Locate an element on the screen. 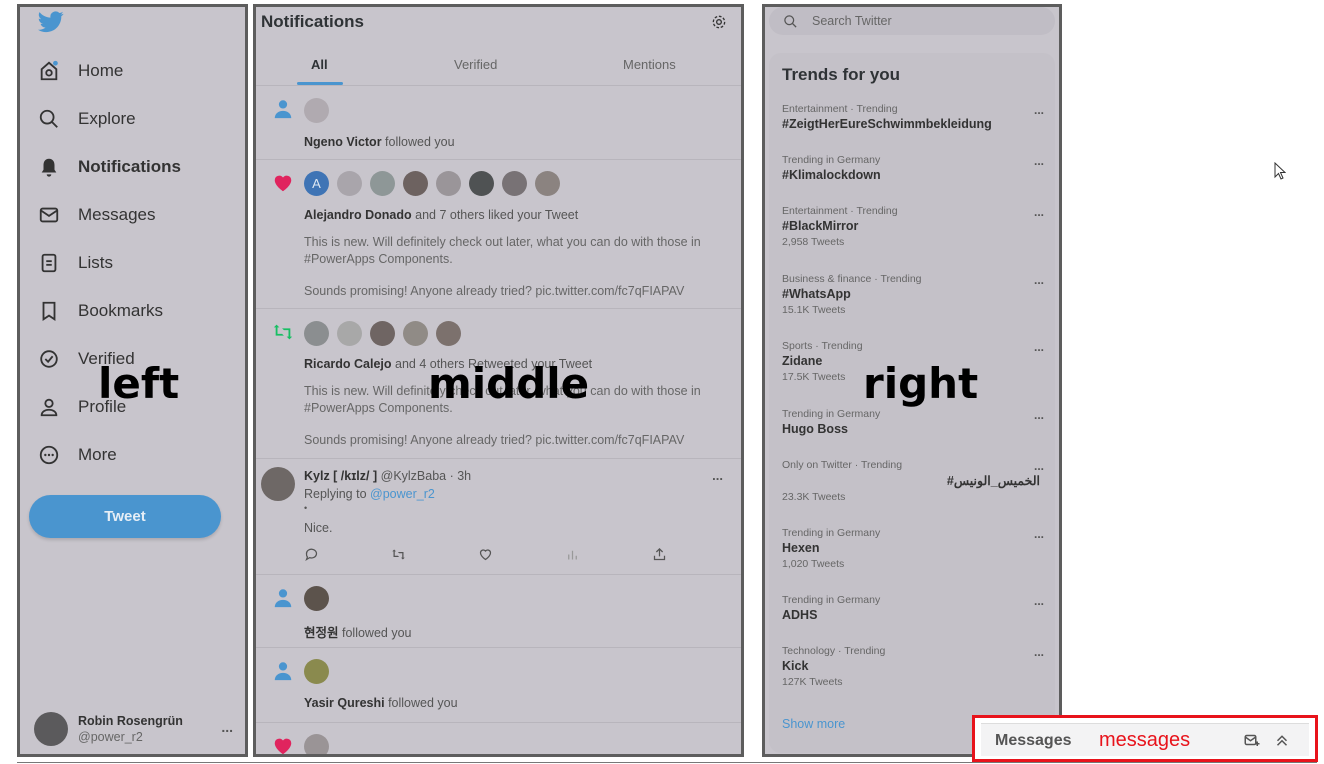 The image size is (1324, 764). nav-lists: Lists is located at coordinates (75, 263).